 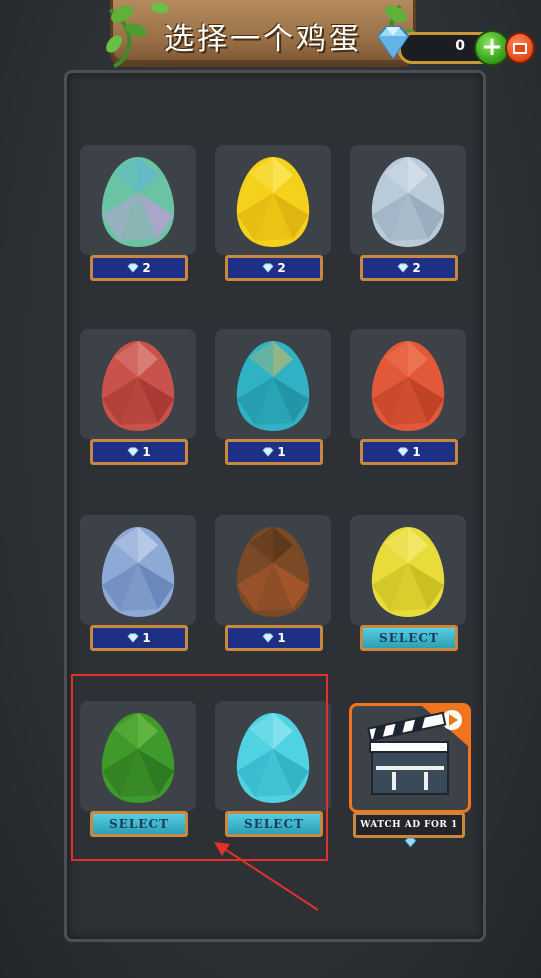 I want to click on price-tag-brown-egg: 1, so click(x=274, y=638).